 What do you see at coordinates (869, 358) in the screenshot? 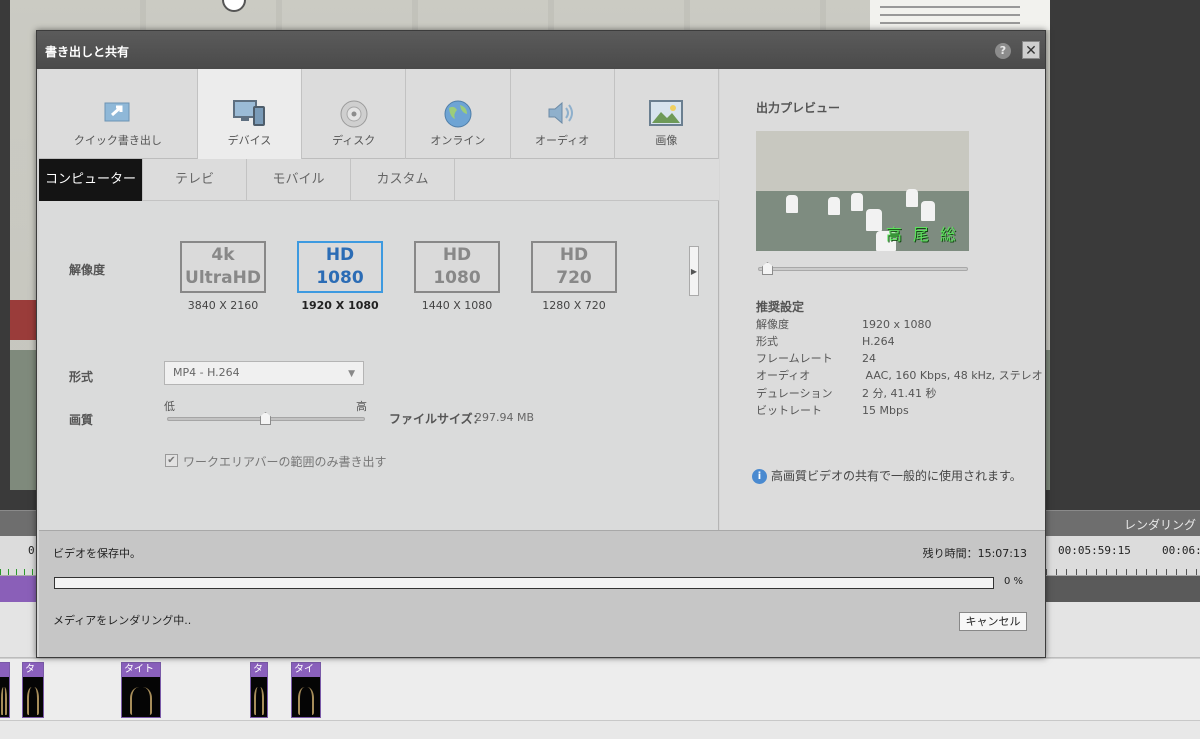
I see `settings-value: 24` at bounding box center [869, 358].